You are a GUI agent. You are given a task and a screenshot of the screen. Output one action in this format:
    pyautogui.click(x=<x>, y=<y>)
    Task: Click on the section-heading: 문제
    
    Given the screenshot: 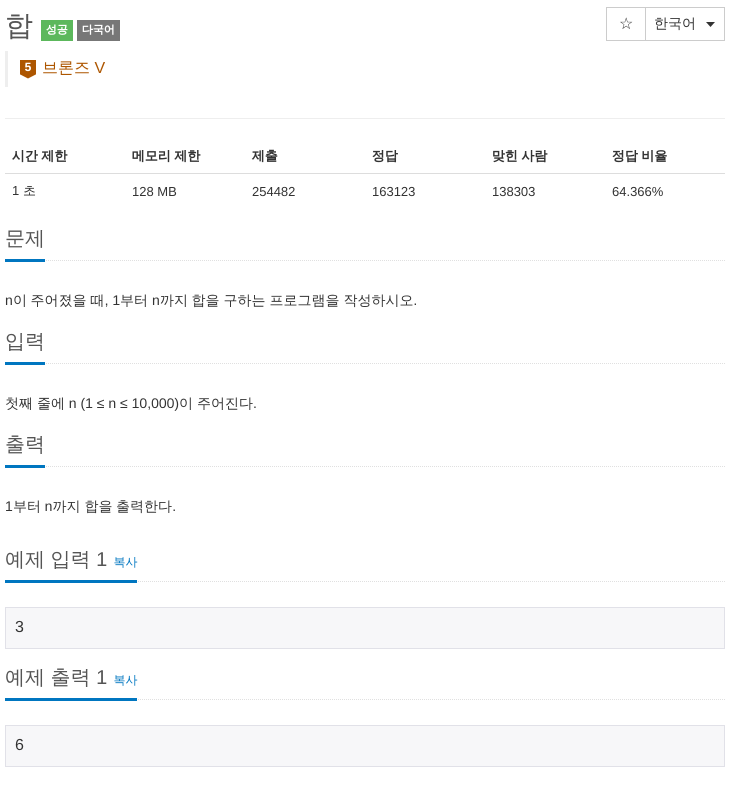 What is the action you would take?
    pyautogui.click(x=25, y=239)
    